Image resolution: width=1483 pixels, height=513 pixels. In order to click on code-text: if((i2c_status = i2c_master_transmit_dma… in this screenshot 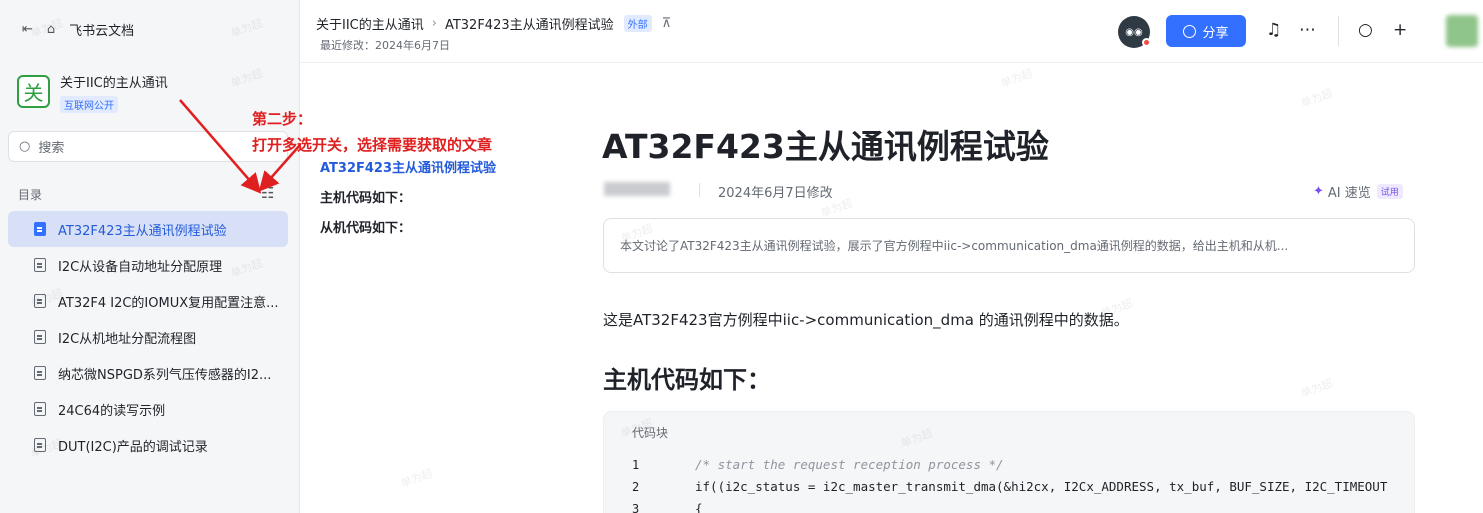, I will do `click(1041, 486)`.